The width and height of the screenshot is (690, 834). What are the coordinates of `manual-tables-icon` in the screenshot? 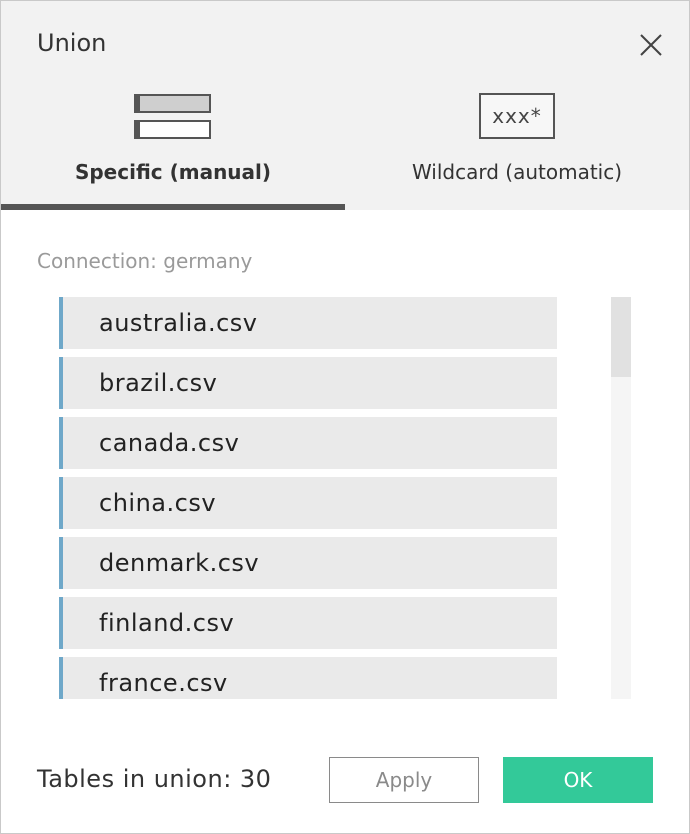 It's located at (173, 117).